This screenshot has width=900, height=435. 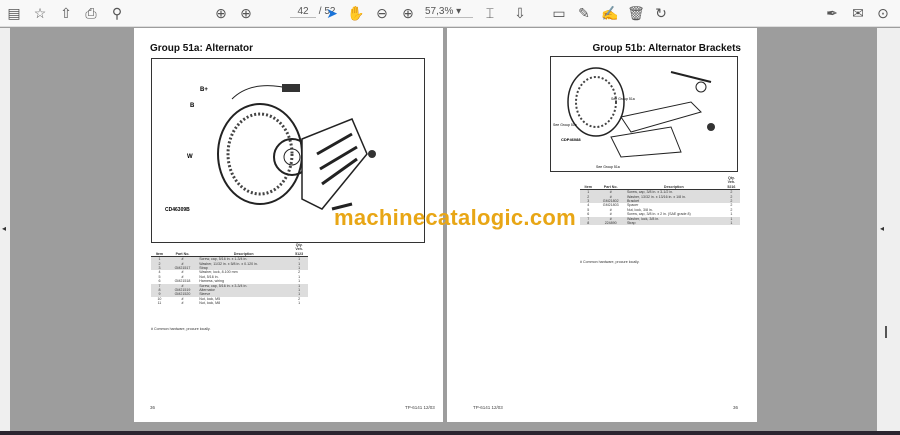 I want to click on email-icon: ✉, so click(x=858, y=13).